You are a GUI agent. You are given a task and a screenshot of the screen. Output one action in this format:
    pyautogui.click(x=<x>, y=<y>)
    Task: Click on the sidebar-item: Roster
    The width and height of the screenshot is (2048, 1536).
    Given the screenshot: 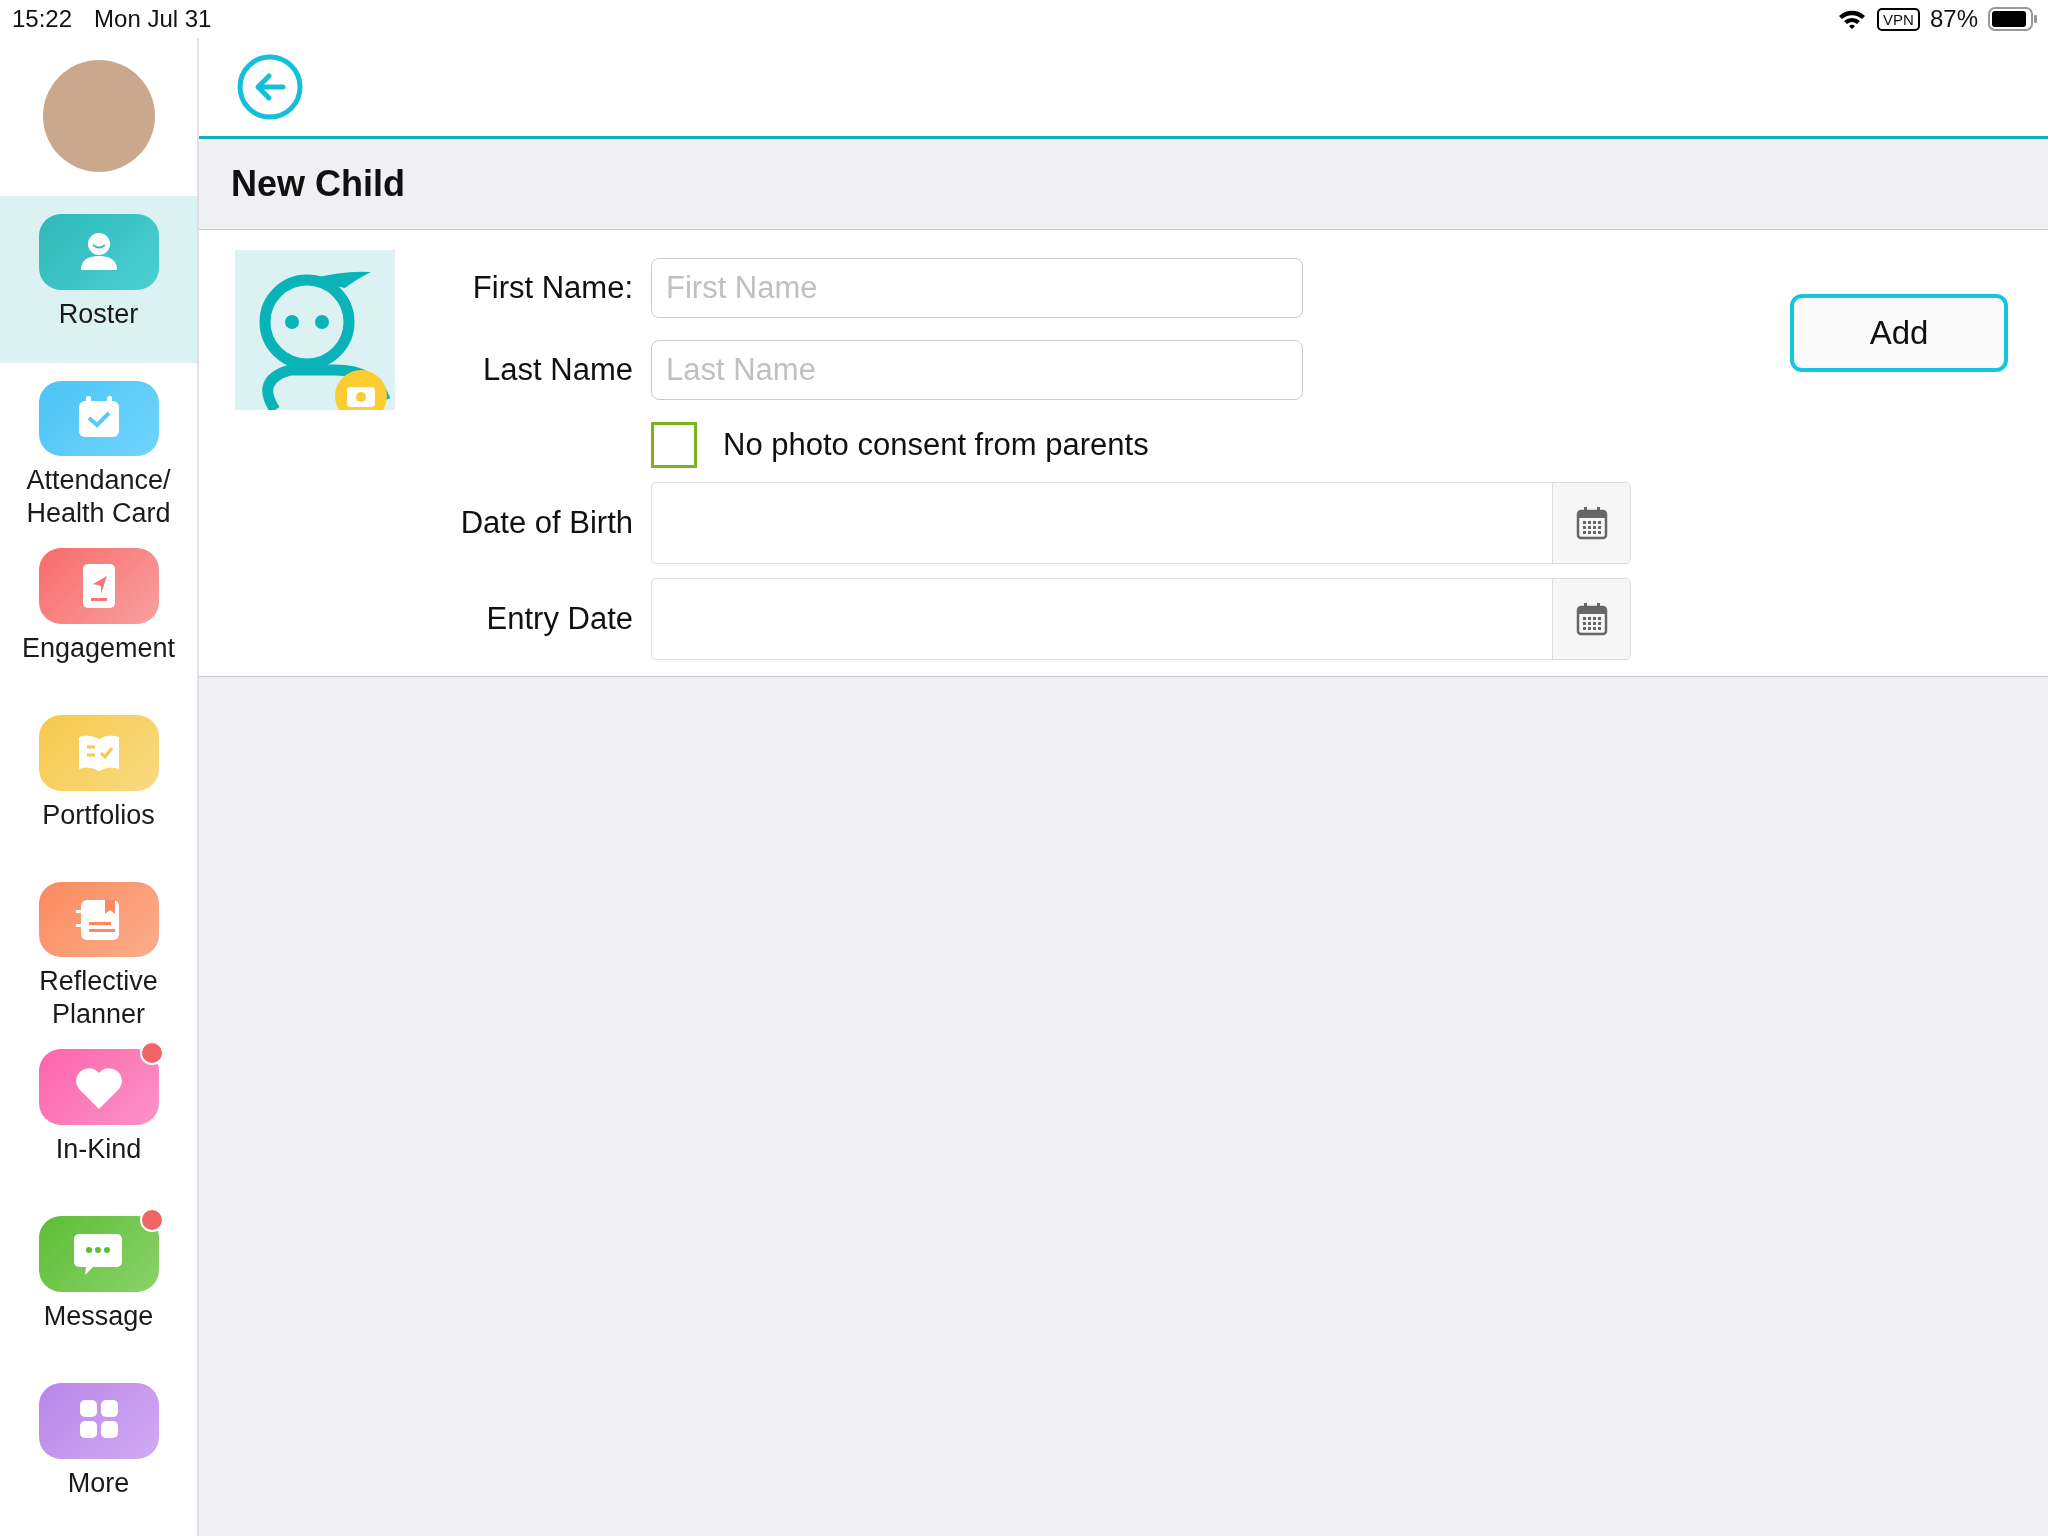 What is the action you would take?
    pyautogui.click(x=98, y=279)
    